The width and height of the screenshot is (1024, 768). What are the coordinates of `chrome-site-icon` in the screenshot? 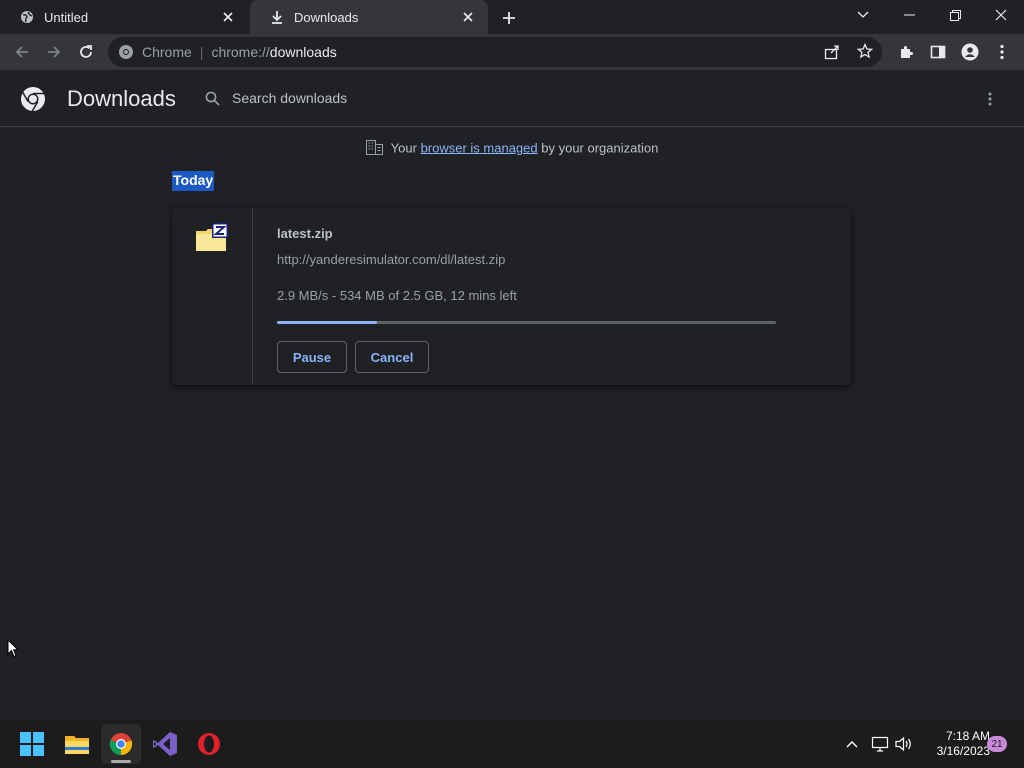 It's located at (126, 52).